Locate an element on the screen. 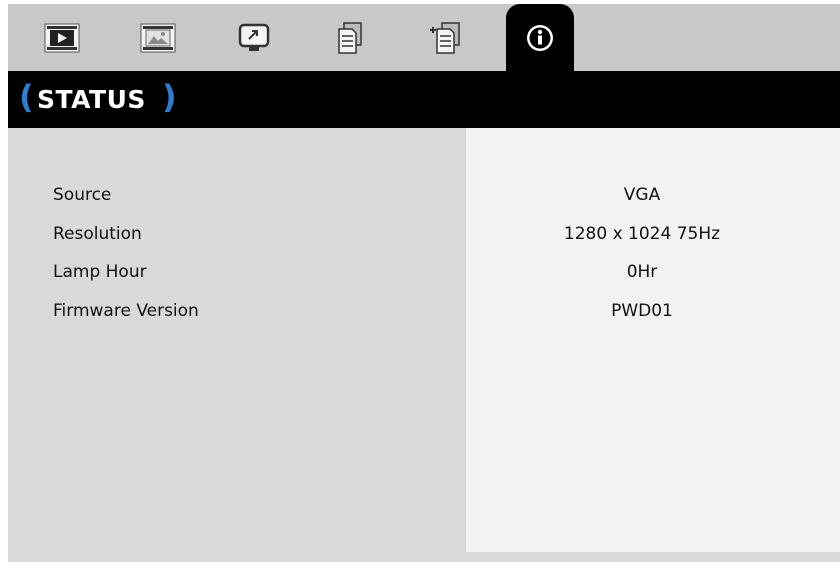 Image resolution: width=840 pixels, height=562 pixels. page-title: STATUS is located at coordinates (91, 99).